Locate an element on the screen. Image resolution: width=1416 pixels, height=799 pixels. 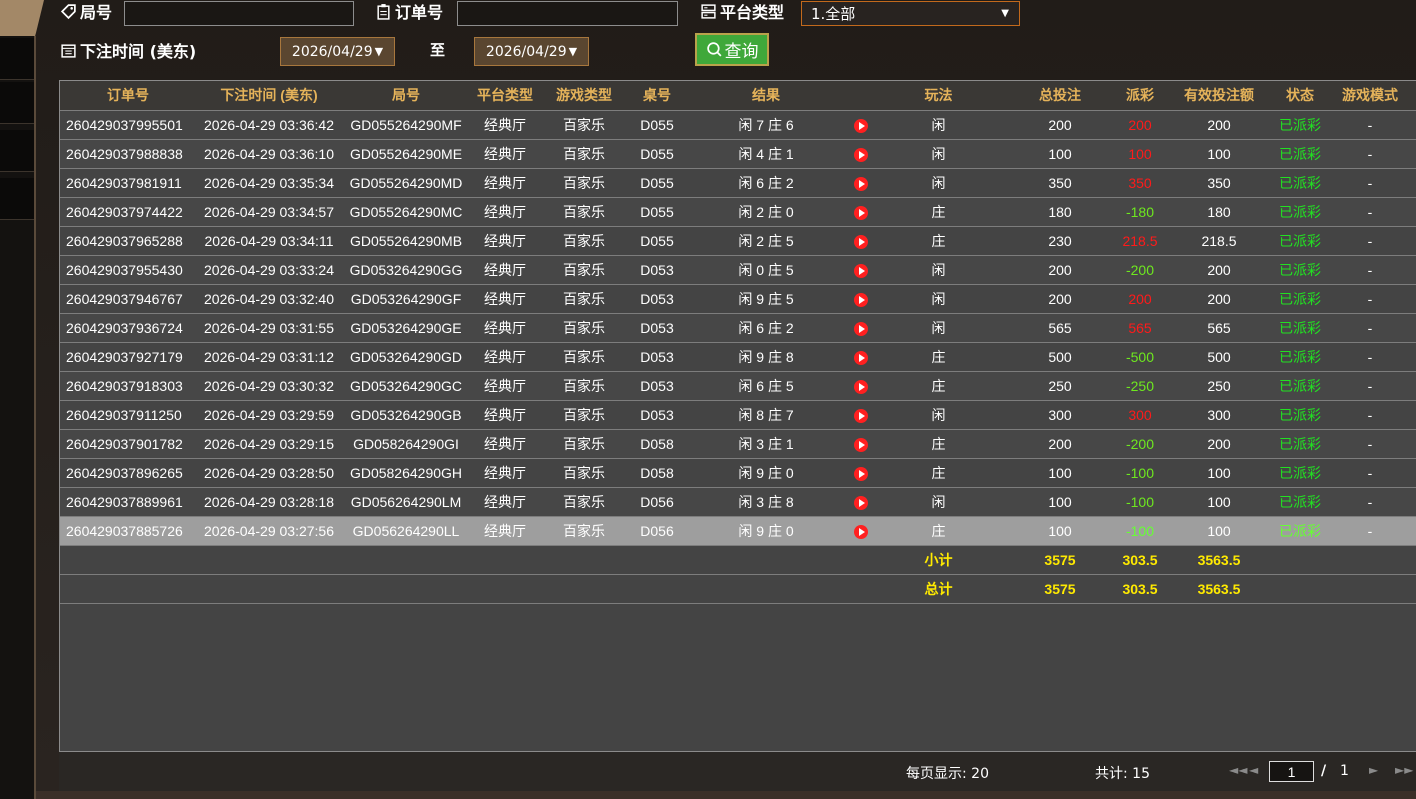
date-to-picker: 2026/04/29 ▼ is located at coordinates (531, 51).